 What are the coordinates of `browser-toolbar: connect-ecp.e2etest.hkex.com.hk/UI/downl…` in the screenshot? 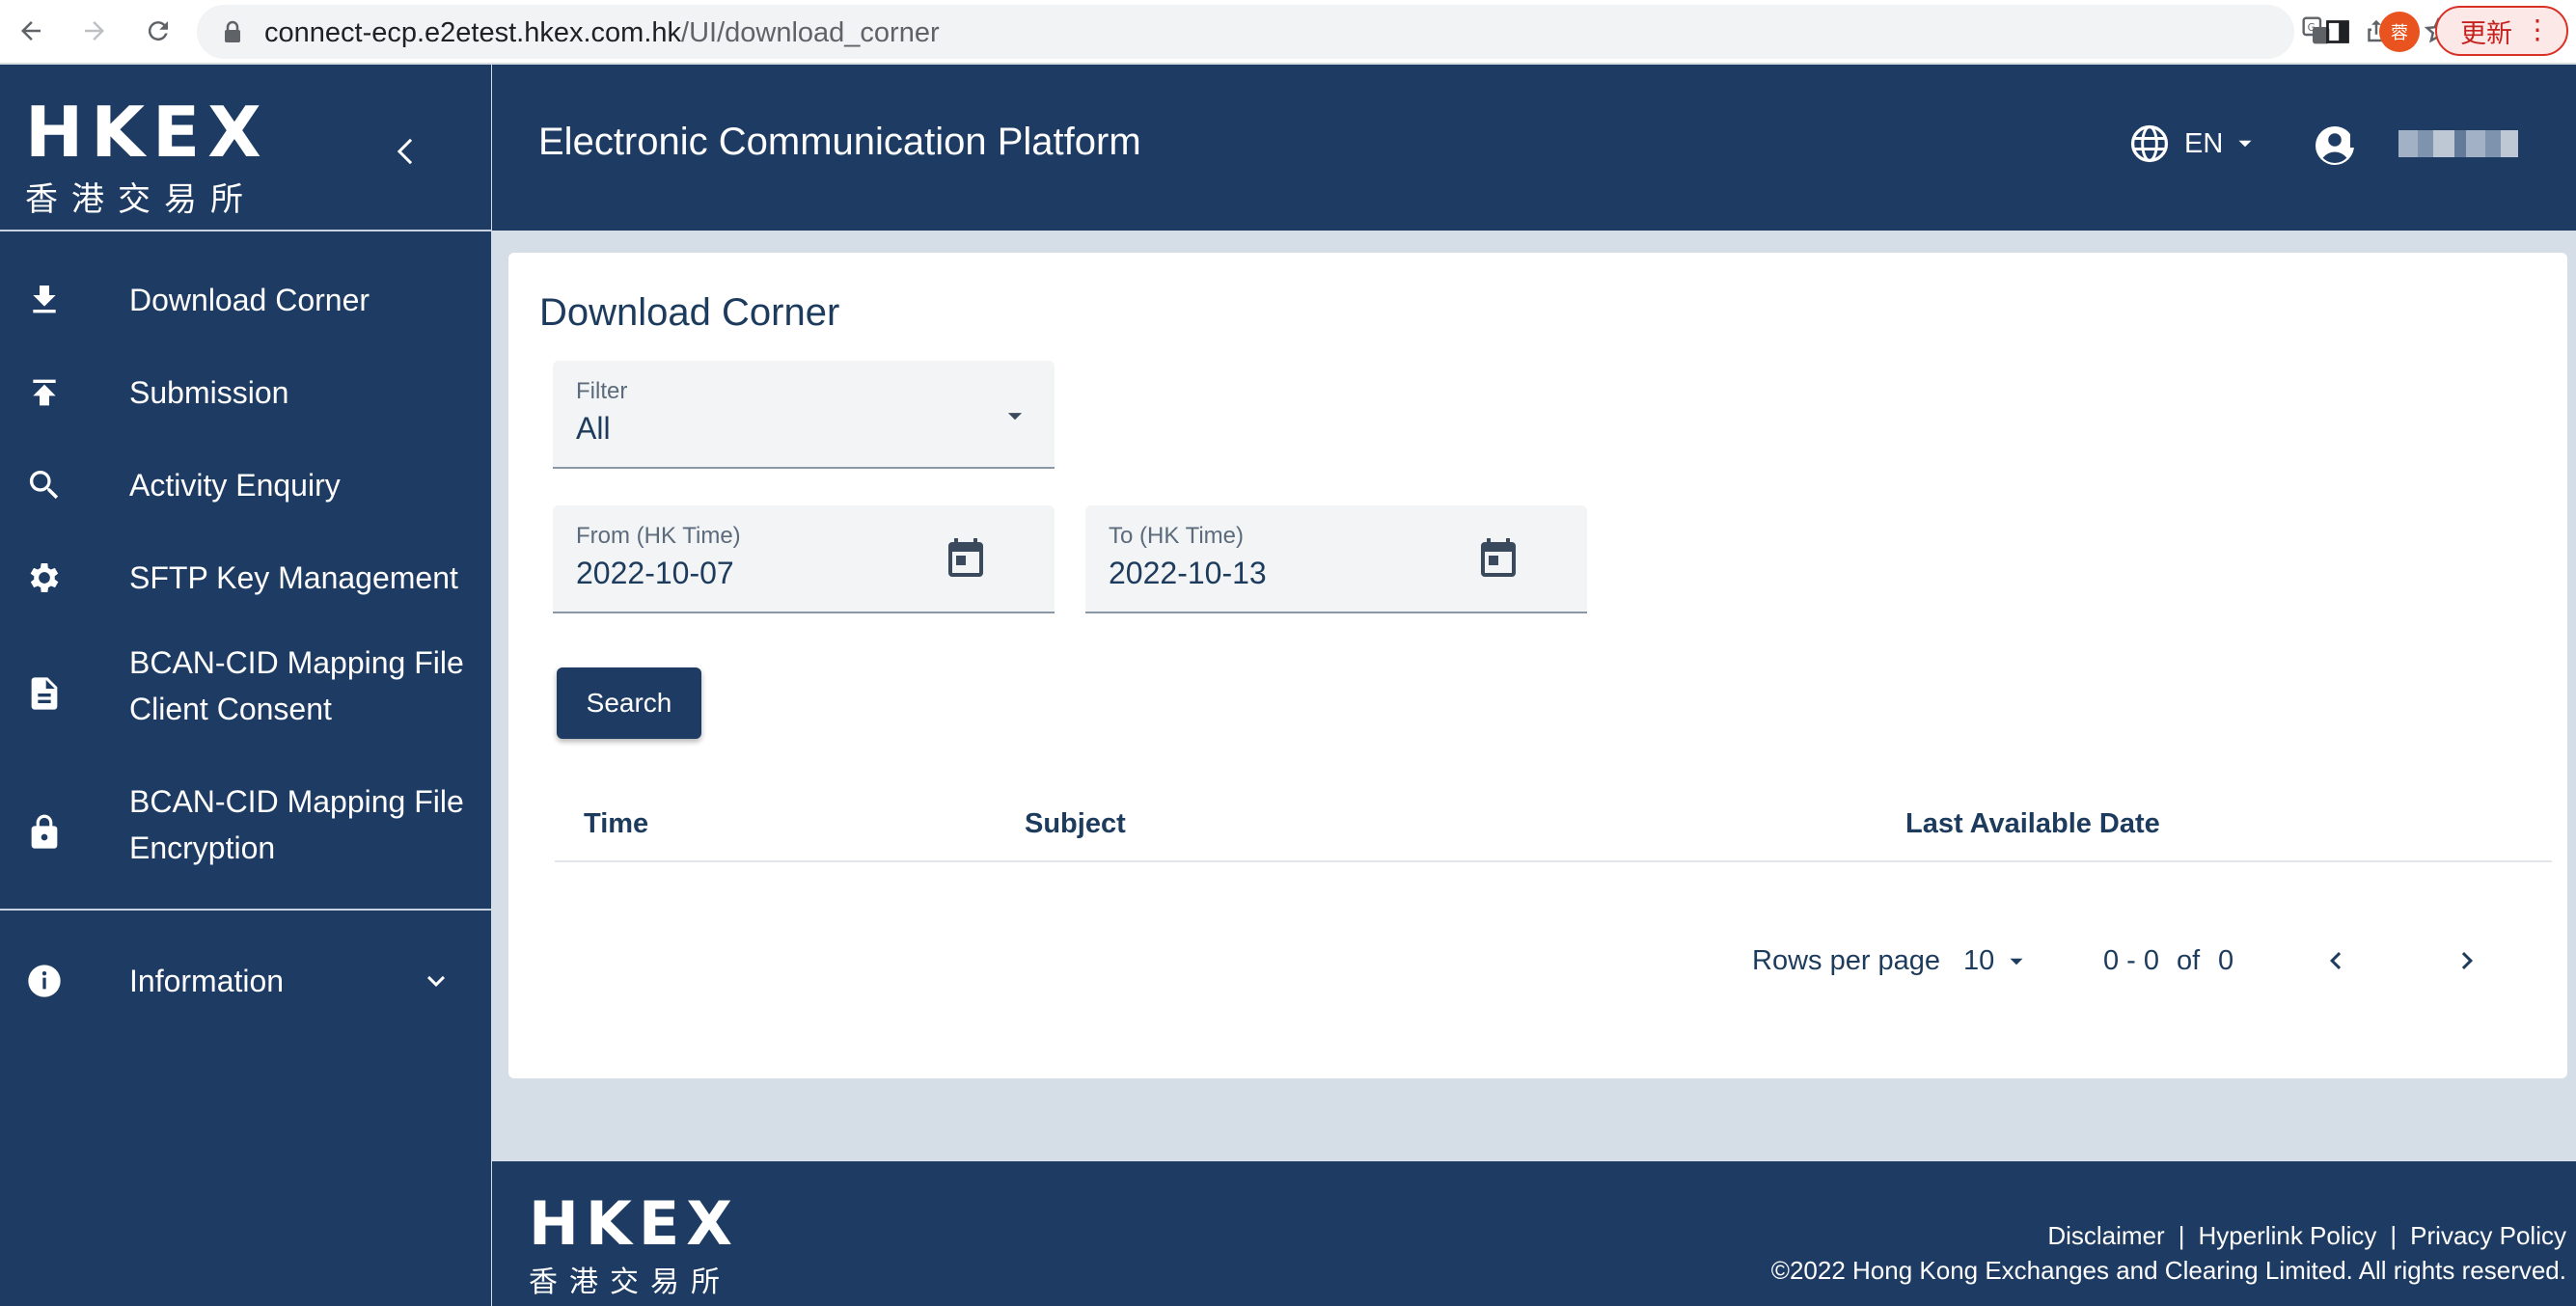 It's located at (1288, 32).